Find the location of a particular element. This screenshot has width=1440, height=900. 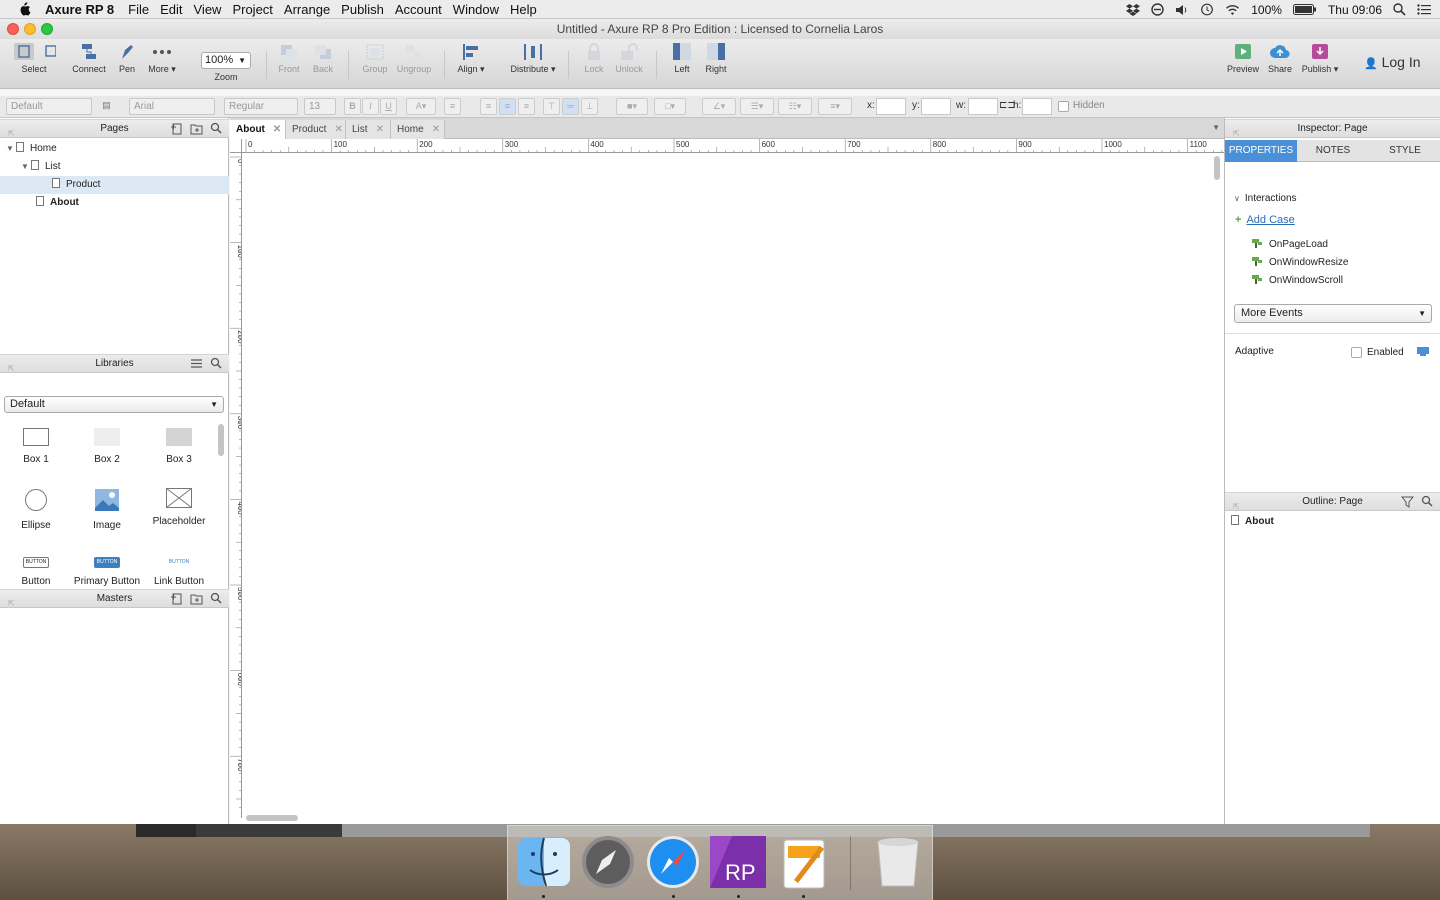

shadow-button: □▾ is located at coordinates (670, 106).